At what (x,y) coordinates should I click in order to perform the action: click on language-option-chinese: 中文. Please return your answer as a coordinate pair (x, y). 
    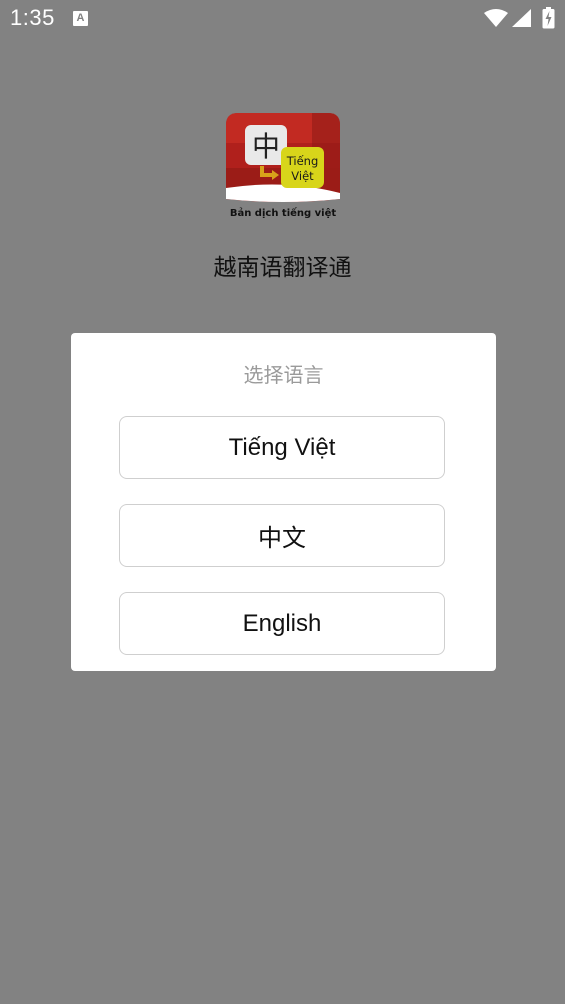
    Looking at the image, I should click on (282, 535).